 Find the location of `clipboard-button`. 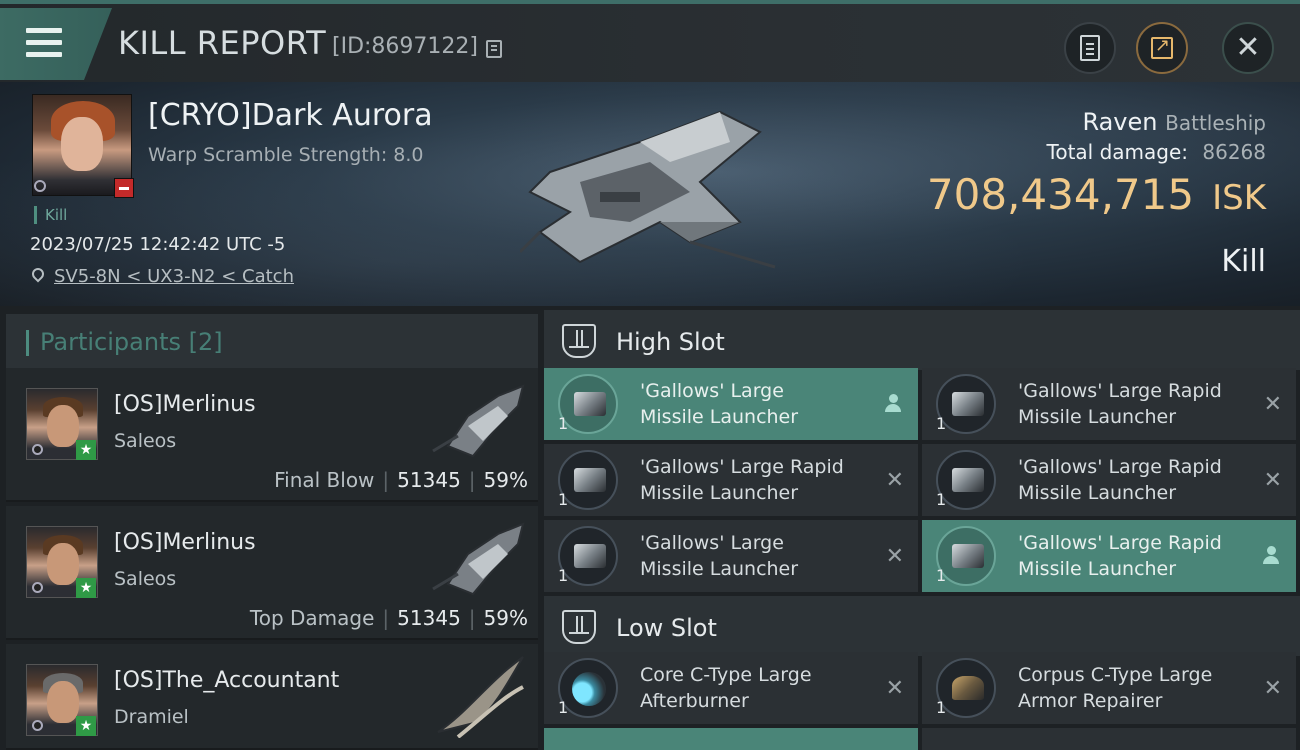

clipboard-button is located at coordinates (1090, 48).